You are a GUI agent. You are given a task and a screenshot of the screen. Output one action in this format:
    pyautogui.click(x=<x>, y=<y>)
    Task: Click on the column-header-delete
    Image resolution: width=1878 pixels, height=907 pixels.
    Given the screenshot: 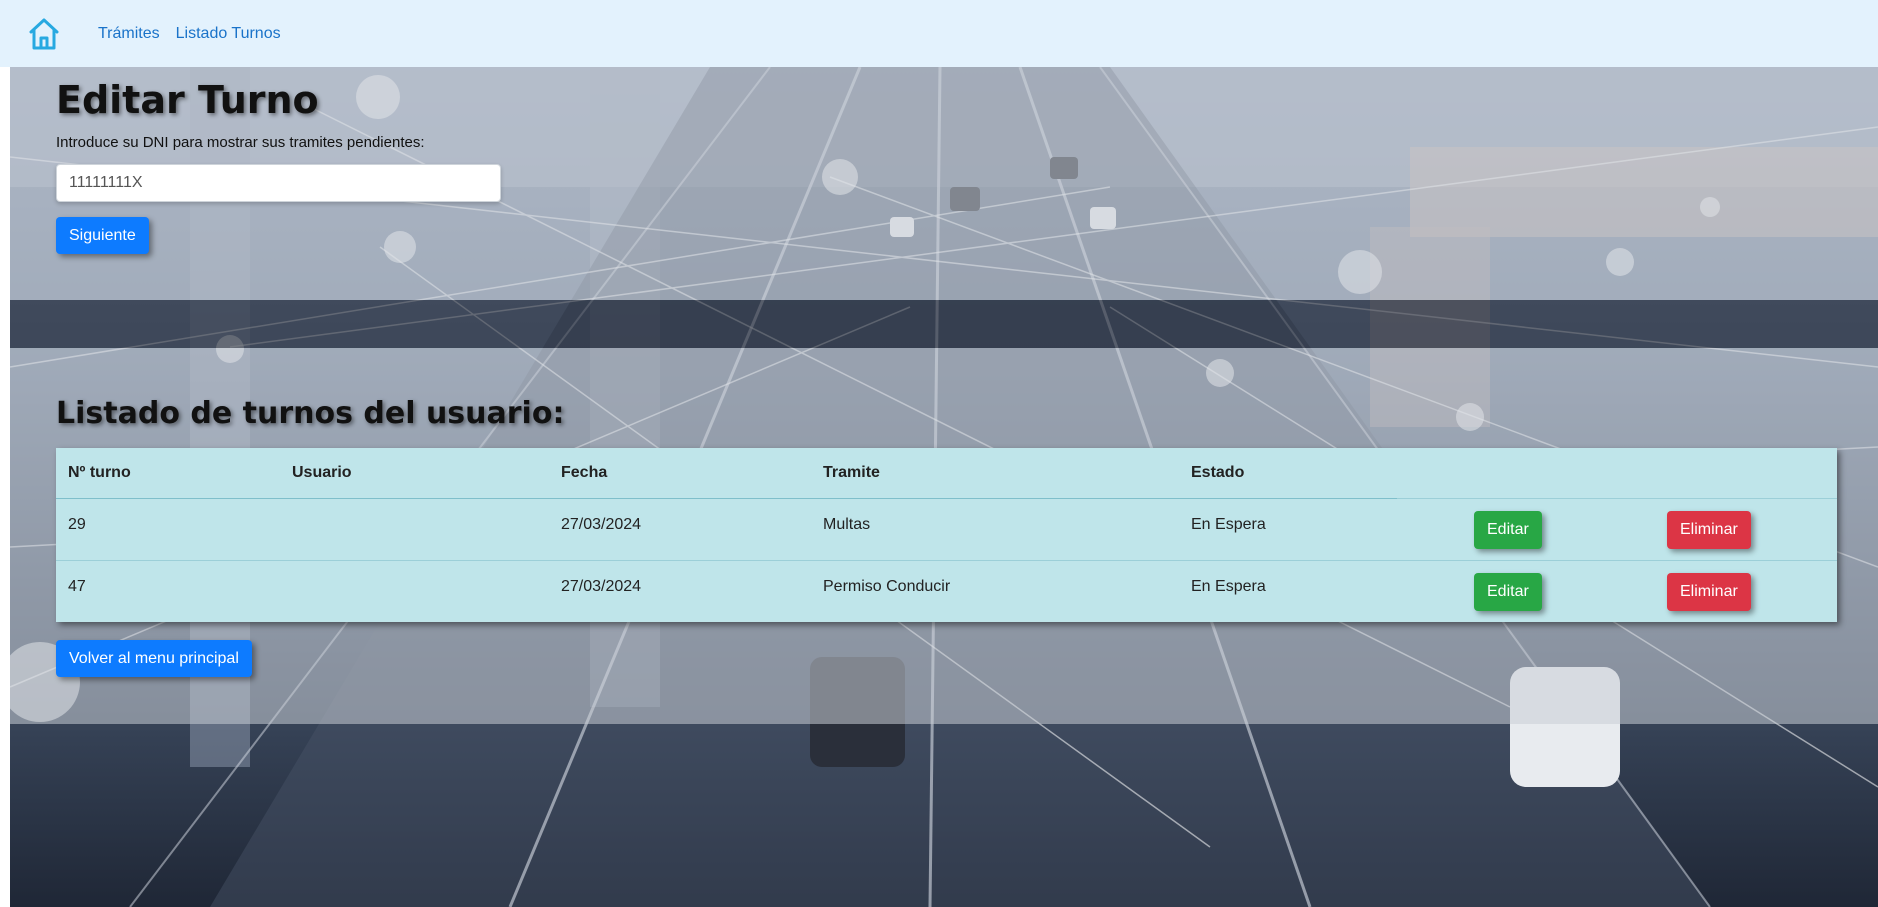 What is the action you would take?
    pyautogui.click(x=1727, y=473)
    